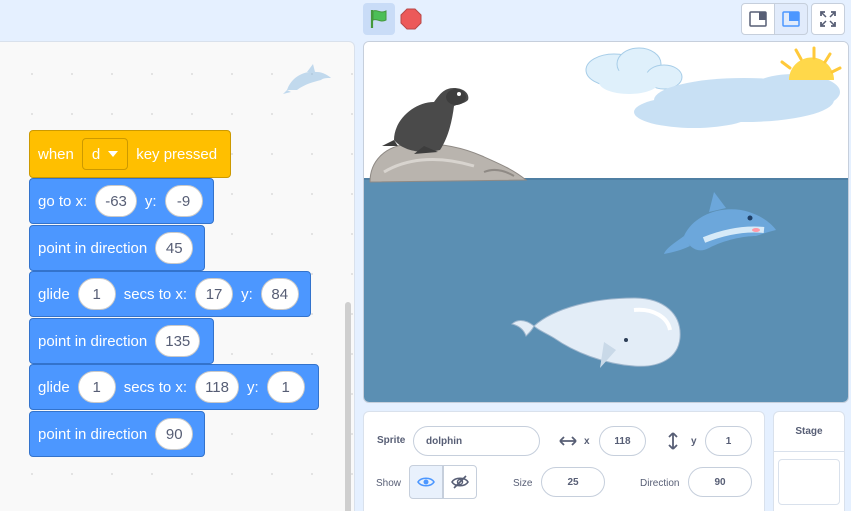 Image resolution: width=851 pixels, height=511 pixels. I want to click on show-sprite-button, so click(426, 482).